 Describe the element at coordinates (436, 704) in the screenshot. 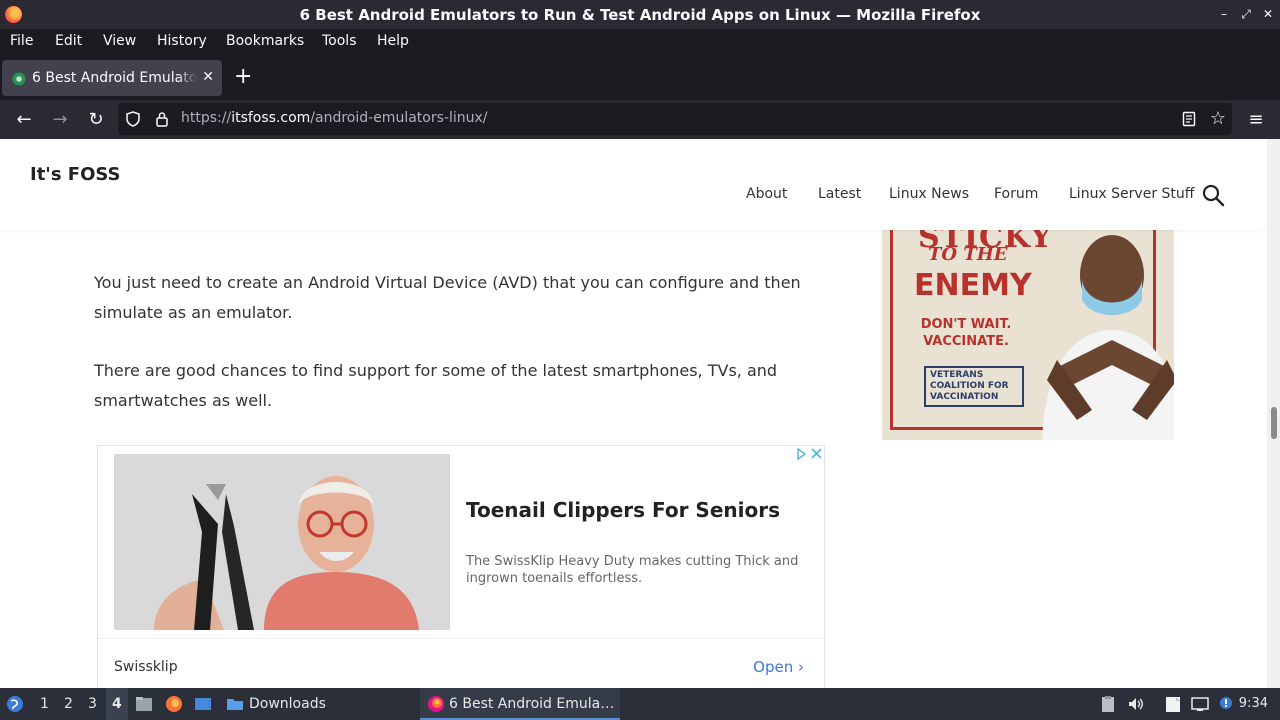

I see `firefox-window-icon` at that location.